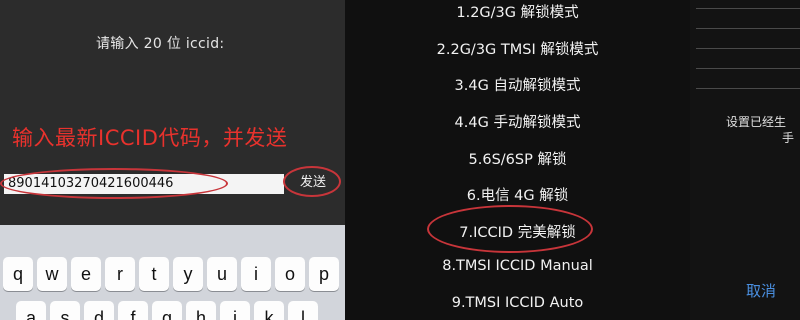 Image resolution: width=800 pixels, height=320 pixels. I want to click on key-p: p, so click(324, 274).